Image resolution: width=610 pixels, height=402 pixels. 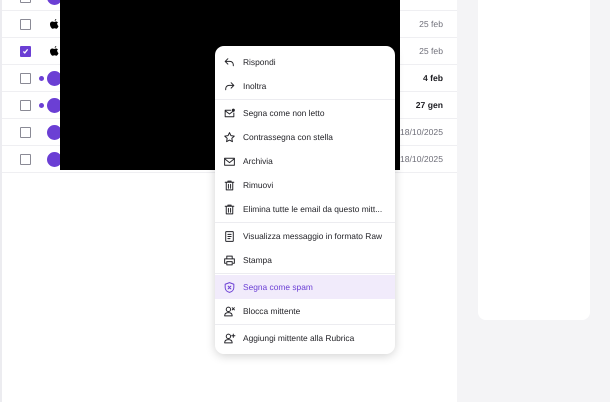 I want to click on menu-item: Rispondi, so click(x=305, y=62).